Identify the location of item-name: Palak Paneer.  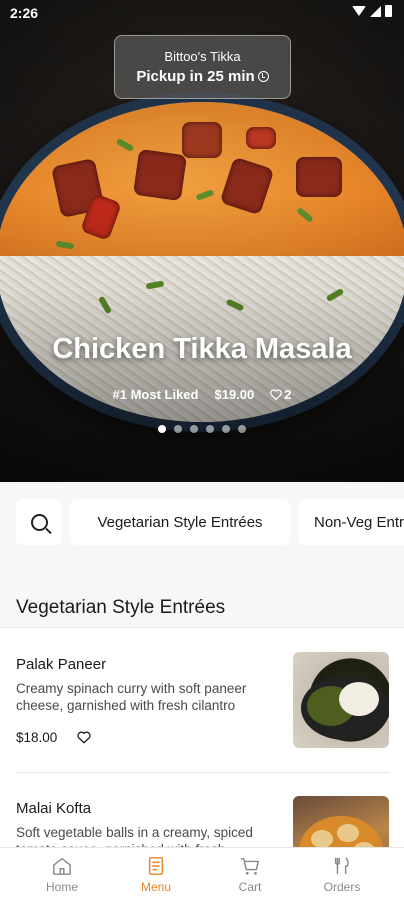
(61, 664).